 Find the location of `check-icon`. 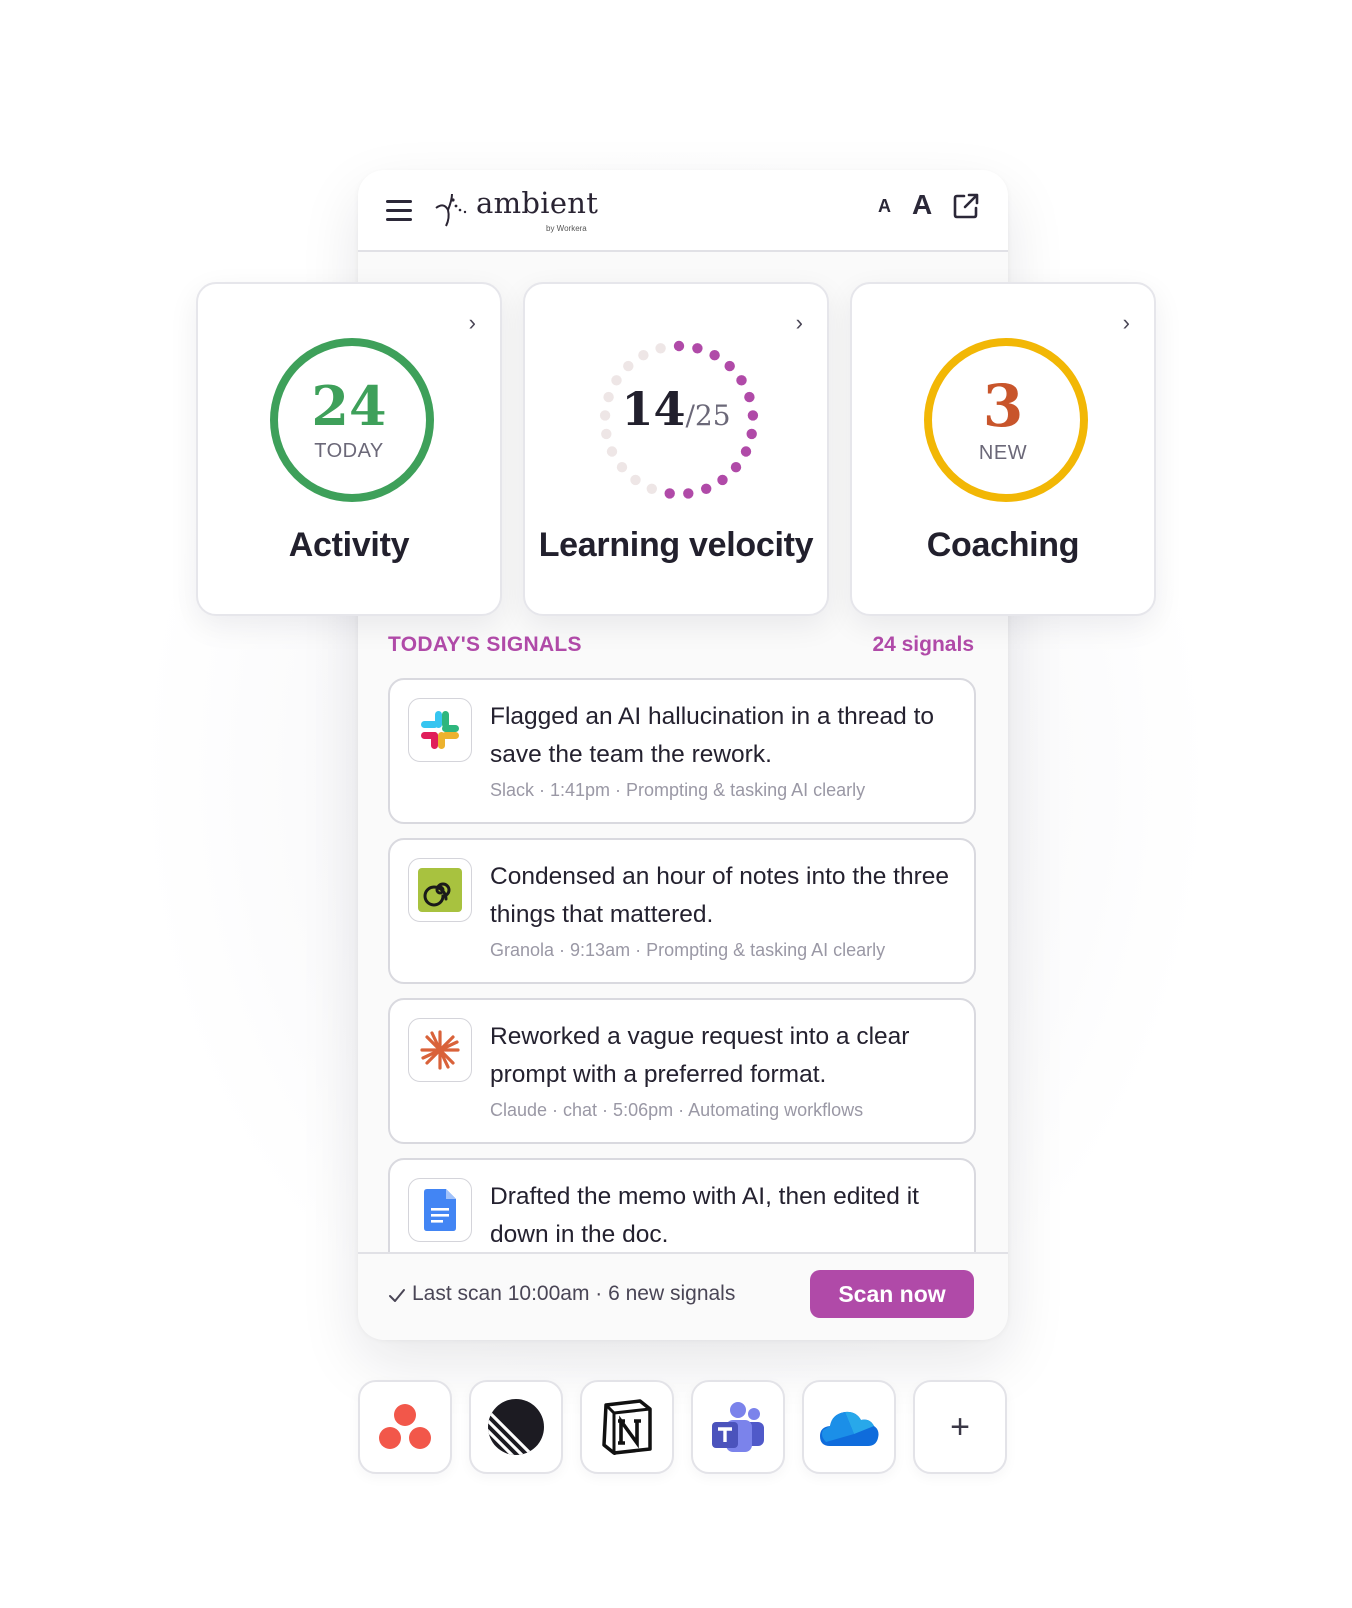

check-icon is located at coordinates (397, 1295).